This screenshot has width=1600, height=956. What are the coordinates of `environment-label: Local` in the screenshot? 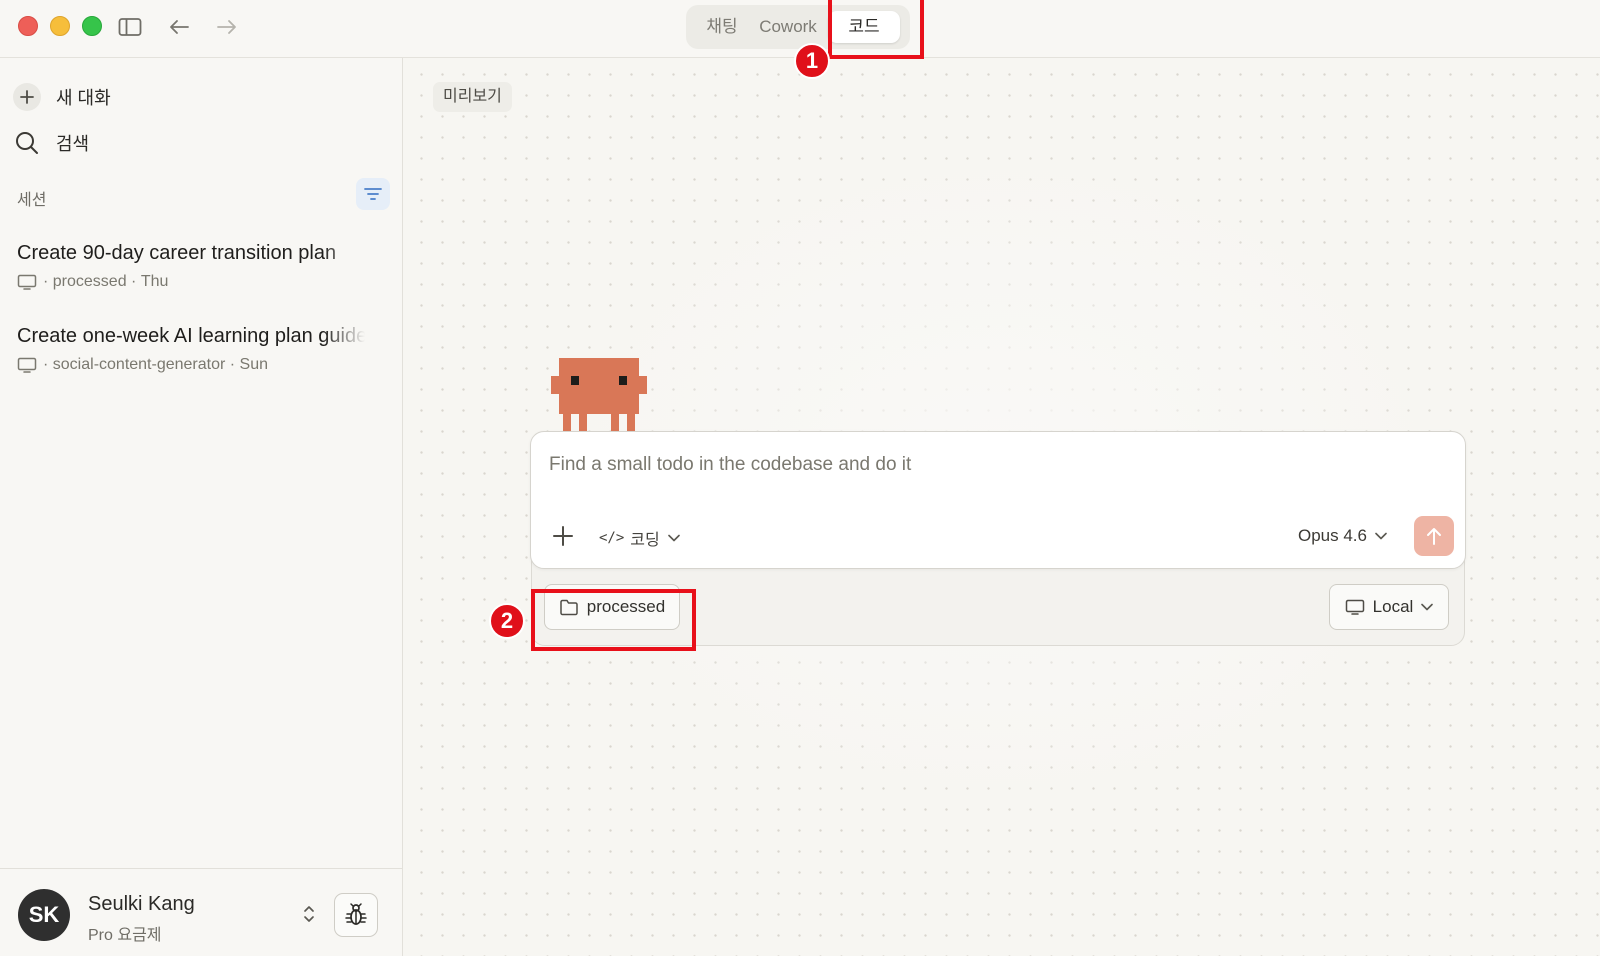 It's located at (1393, 606).